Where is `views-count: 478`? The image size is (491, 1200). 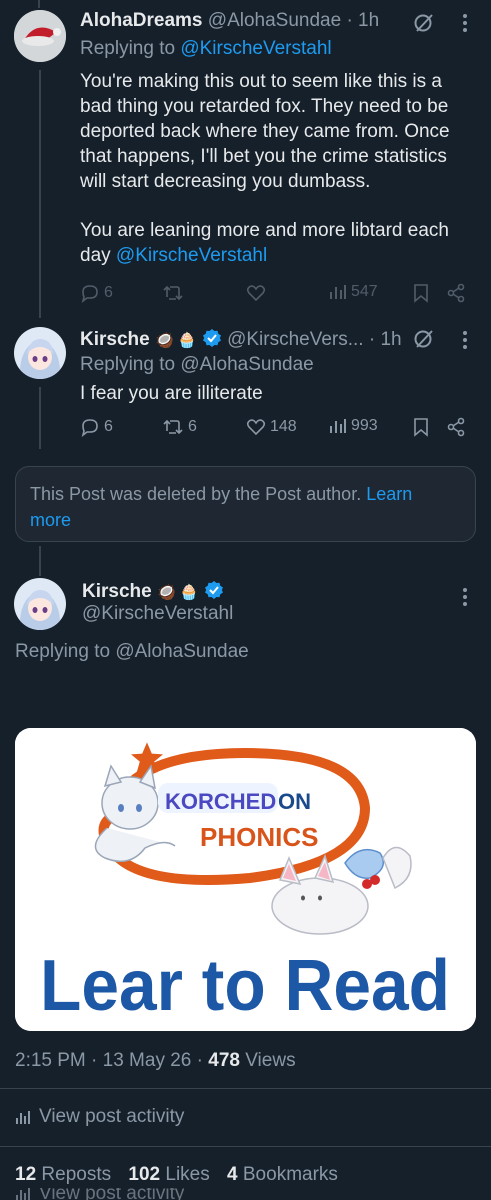
views-count: 478 is located at coordinates (224, 1060).